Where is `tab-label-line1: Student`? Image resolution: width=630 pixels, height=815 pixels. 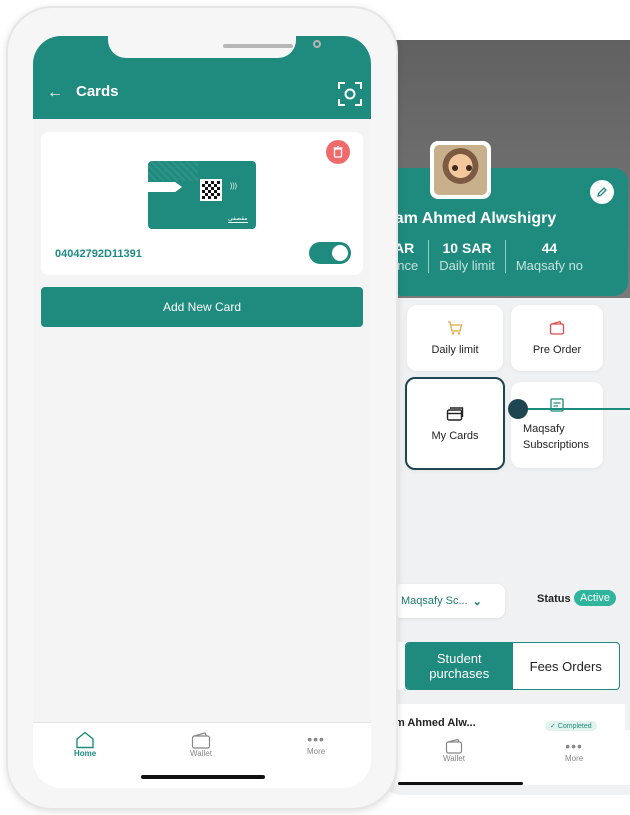 tab-label-line1: Student is located at coordinates (459, 658).